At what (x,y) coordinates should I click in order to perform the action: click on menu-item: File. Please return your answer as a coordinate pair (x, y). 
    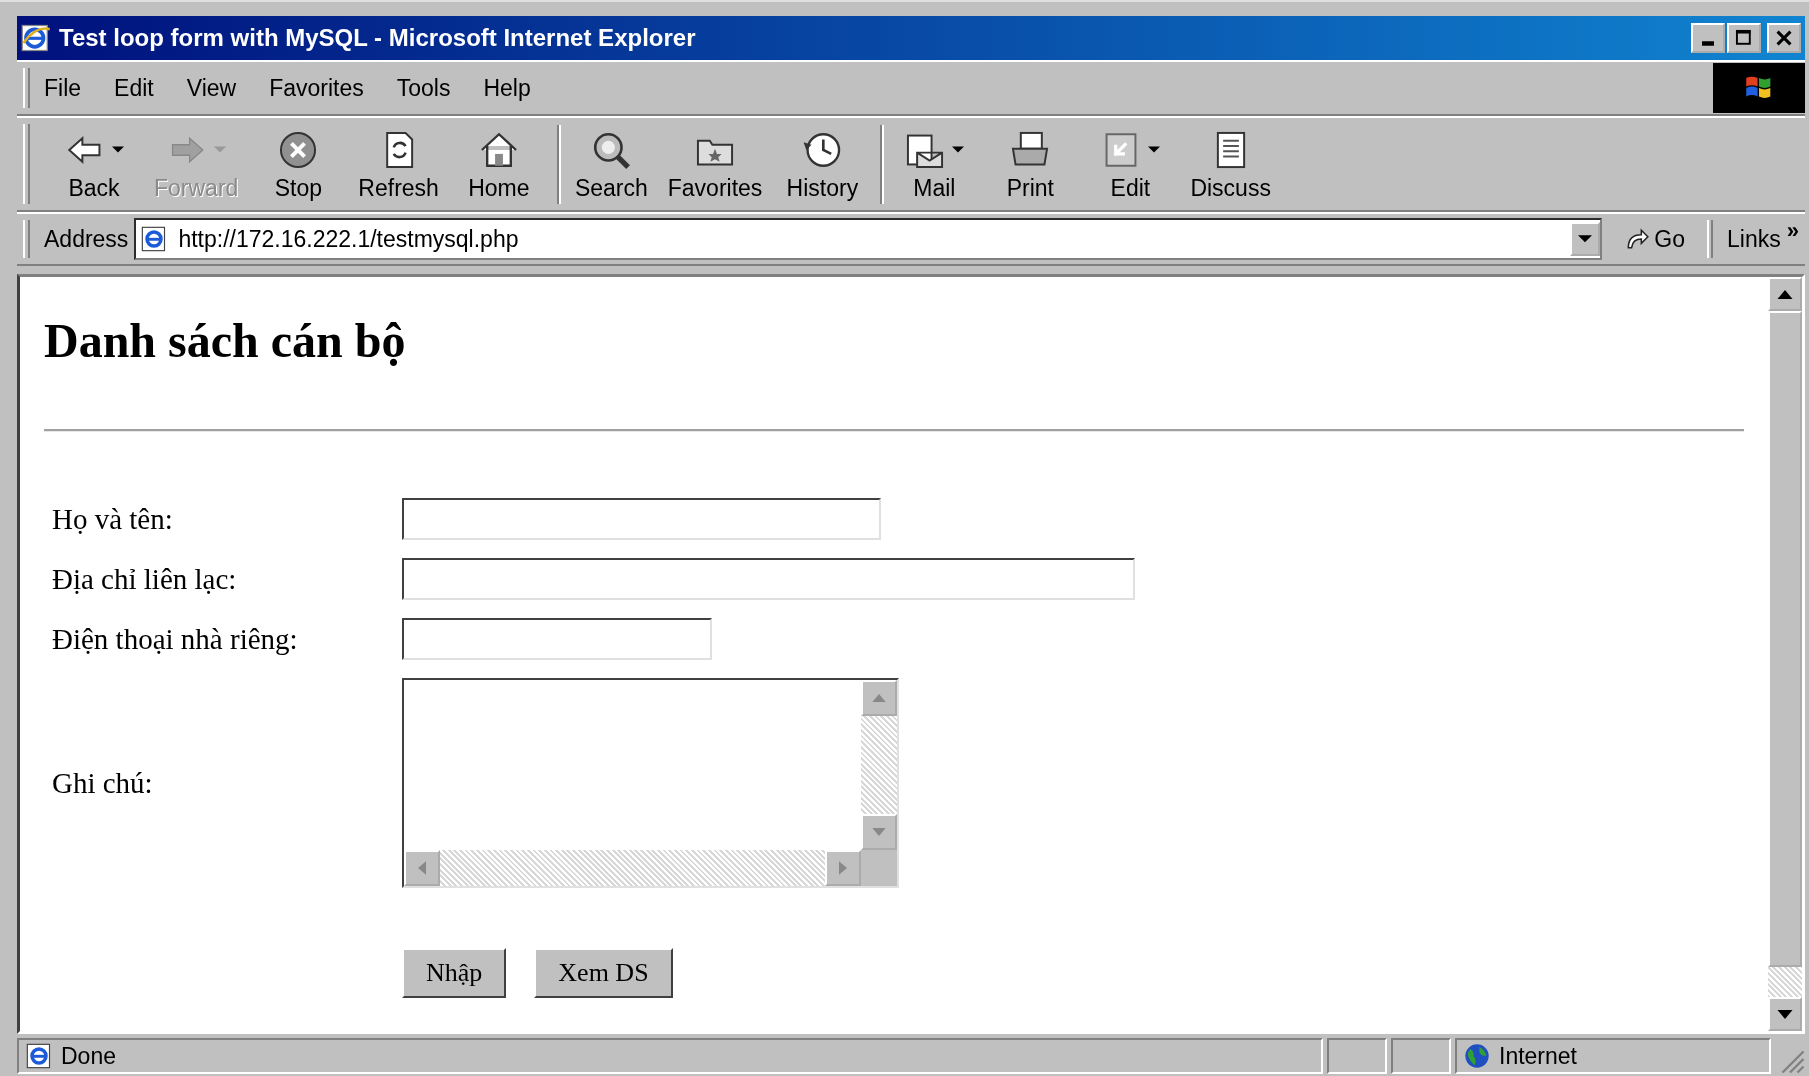
    Looking at the image, I should click on (63, 88).